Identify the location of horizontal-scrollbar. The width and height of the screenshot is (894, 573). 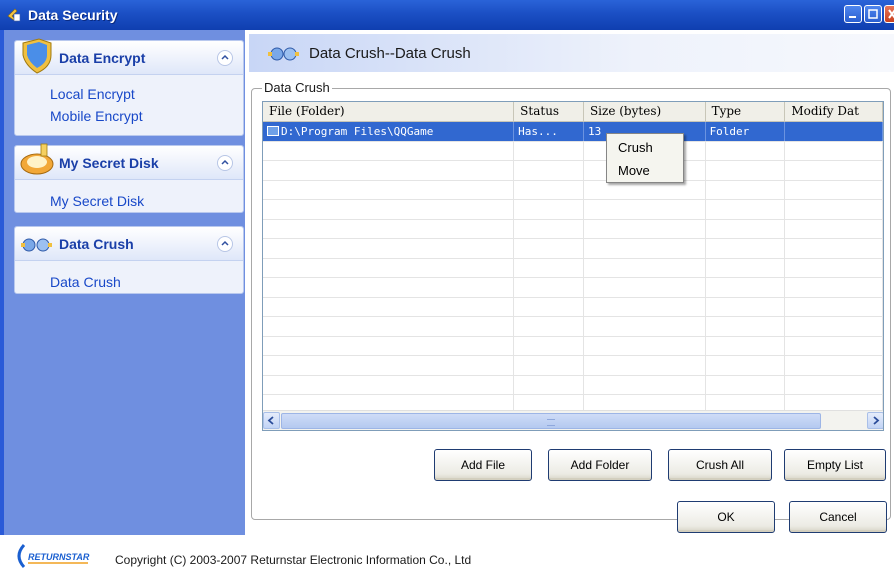
(573, 420).